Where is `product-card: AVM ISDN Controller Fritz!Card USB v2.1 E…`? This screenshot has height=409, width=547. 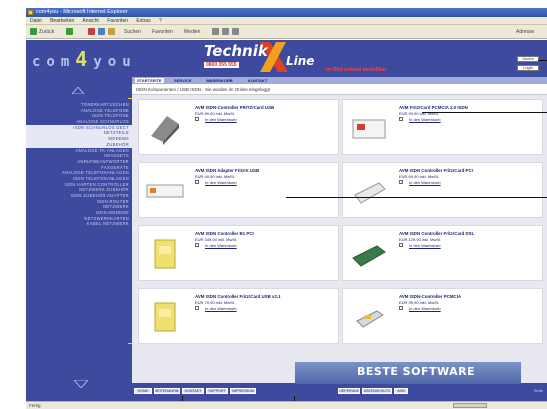 product-card: AVM ISDN Controller Fritz!Card USB v2.1 E… is located at coordinates (238, 316).